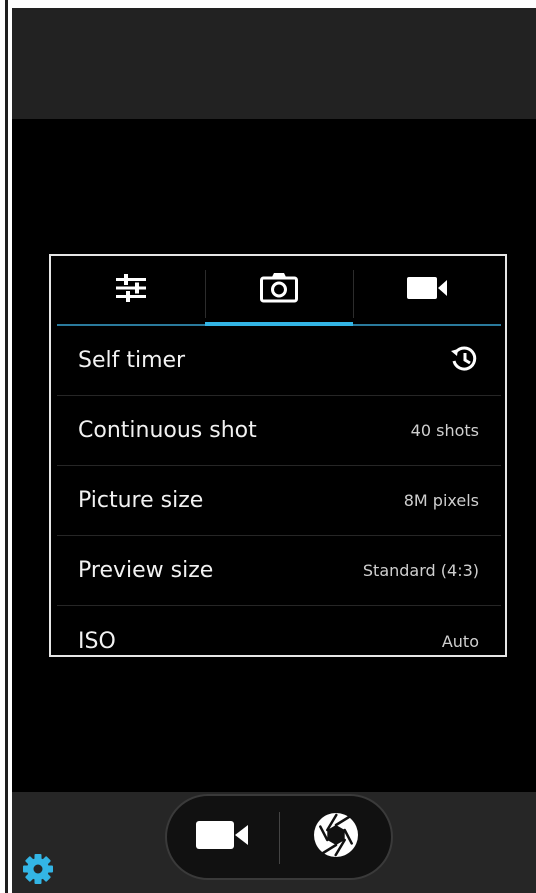 Image resolution: width=536 pixels, height=893 pixels. What do you see at coordinates (141, 500) in the screenshot?
I see `setting-label: Picture size` at bounding box center [141, 500].